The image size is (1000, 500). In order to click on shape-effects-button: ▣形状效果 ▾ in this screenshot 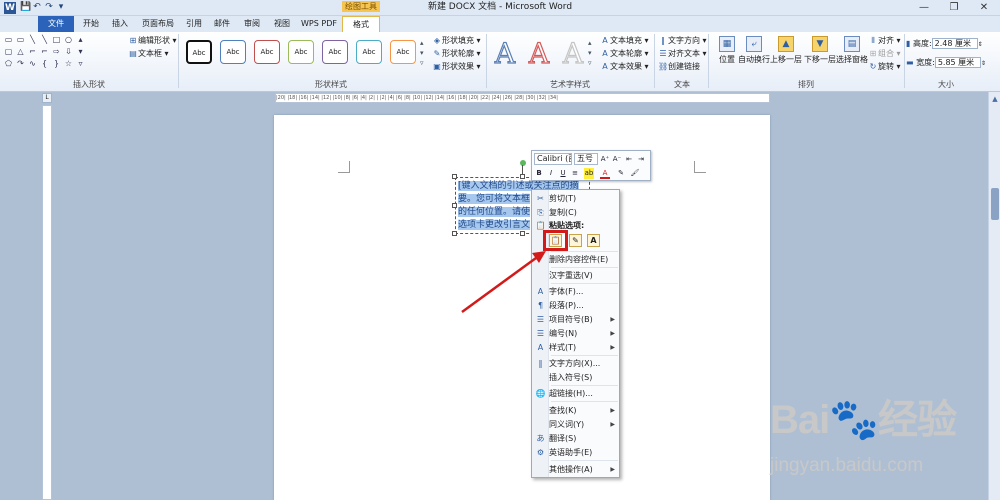, I will do `click(456, 66)`.